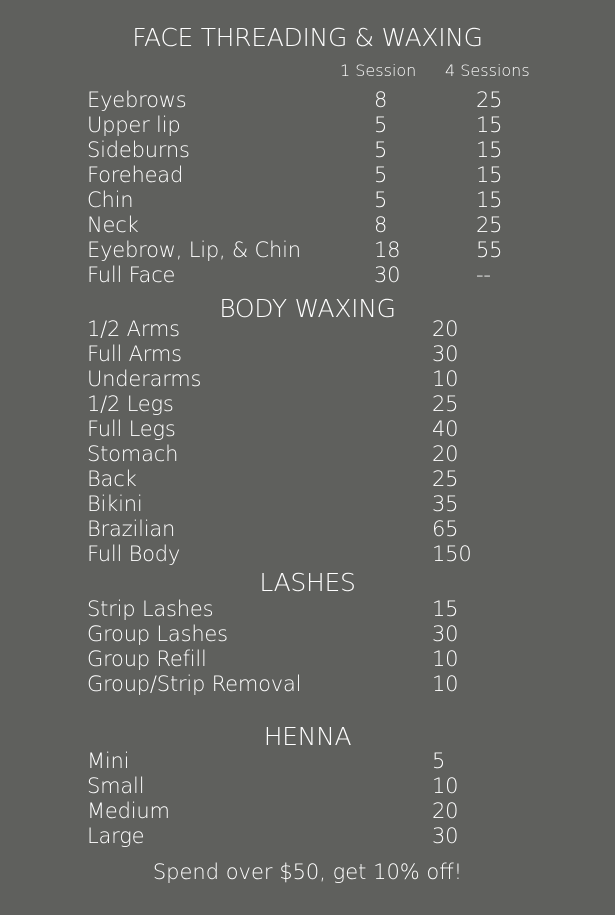 The image size is (615, 915). What do you see at coordinates (307, 736) in the screenshot?
I see `henna-section-title: HENNA` at bounding box center [307, 736].